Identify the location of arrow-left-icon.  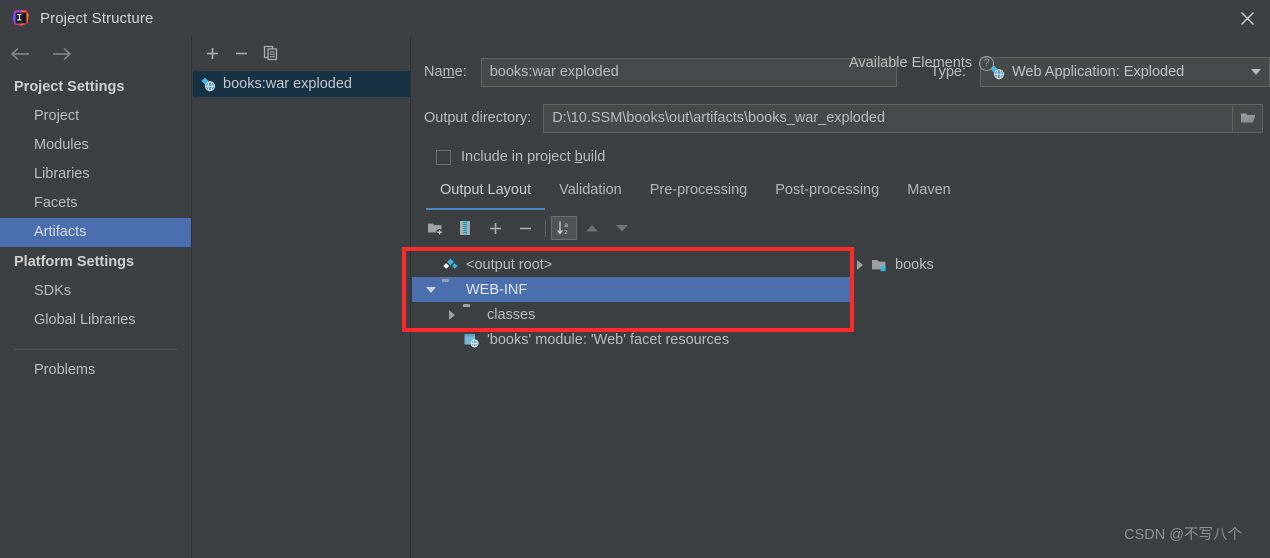
(21, 54).